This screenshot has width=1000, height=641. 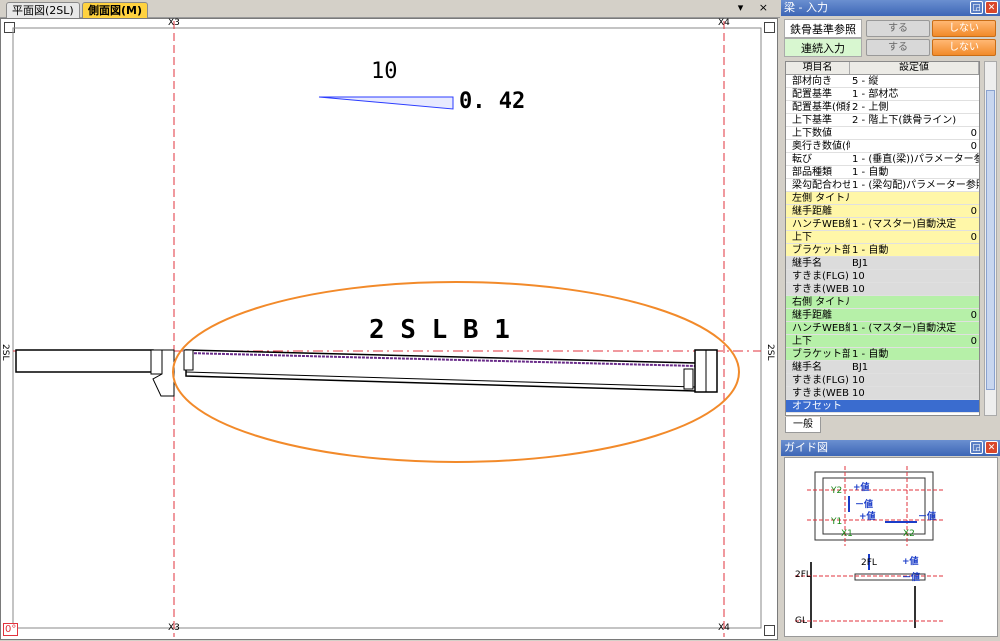 What do you see at coordinates (964, 47) in the screenshot?
I see `continuous-no-button: しない` at bounding box center [964, 47].